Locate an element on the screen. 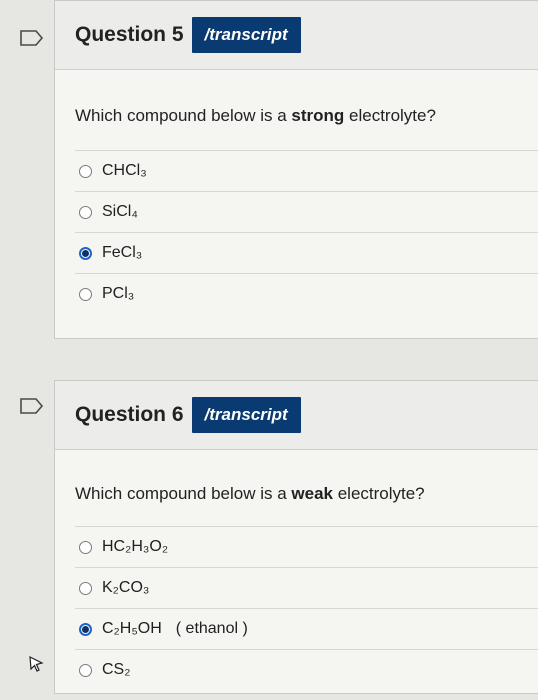 The width and height of the screenshot is (538, 700). option-label: C₂H₅OH is located at coordinates (132, 628).